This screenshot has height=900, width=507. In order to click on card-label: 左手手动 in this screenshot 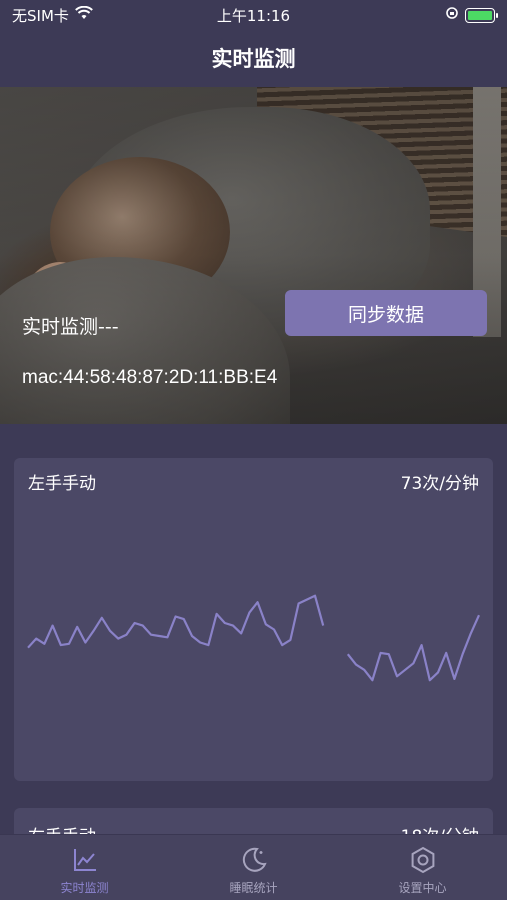, I will do `click(62, 483)`.